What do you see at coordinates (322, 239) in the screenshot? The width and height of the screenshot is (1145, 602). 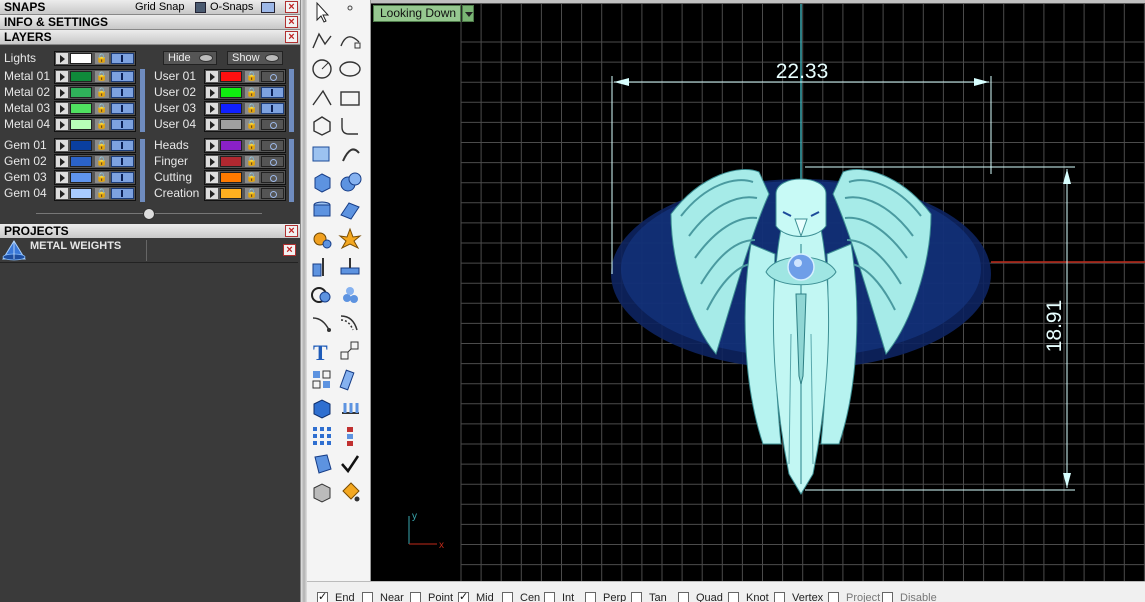 I see `gear-settings-icon` at bounding box center [322, 239].